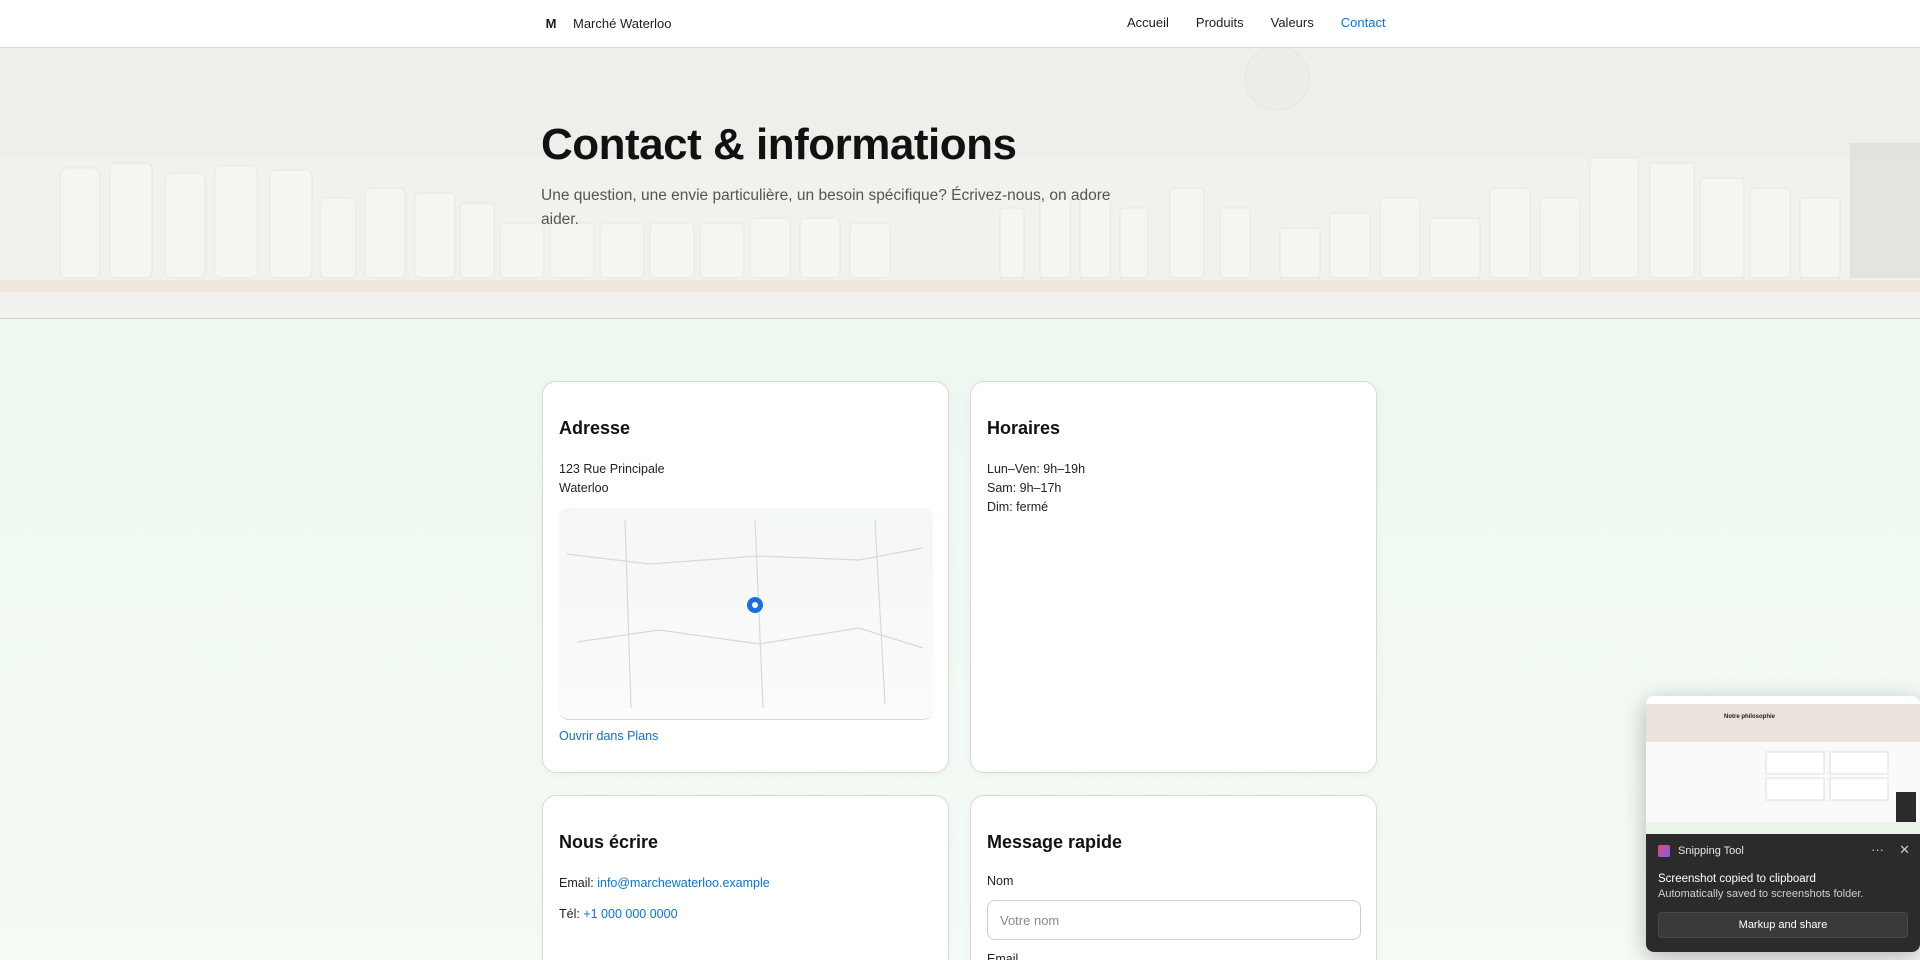 This screenshot has height=960, width=1920. Describe the element at coordinates (1292, 22) in the screenshot. I see `nav-item-valeurs: Valeurs` at that location.